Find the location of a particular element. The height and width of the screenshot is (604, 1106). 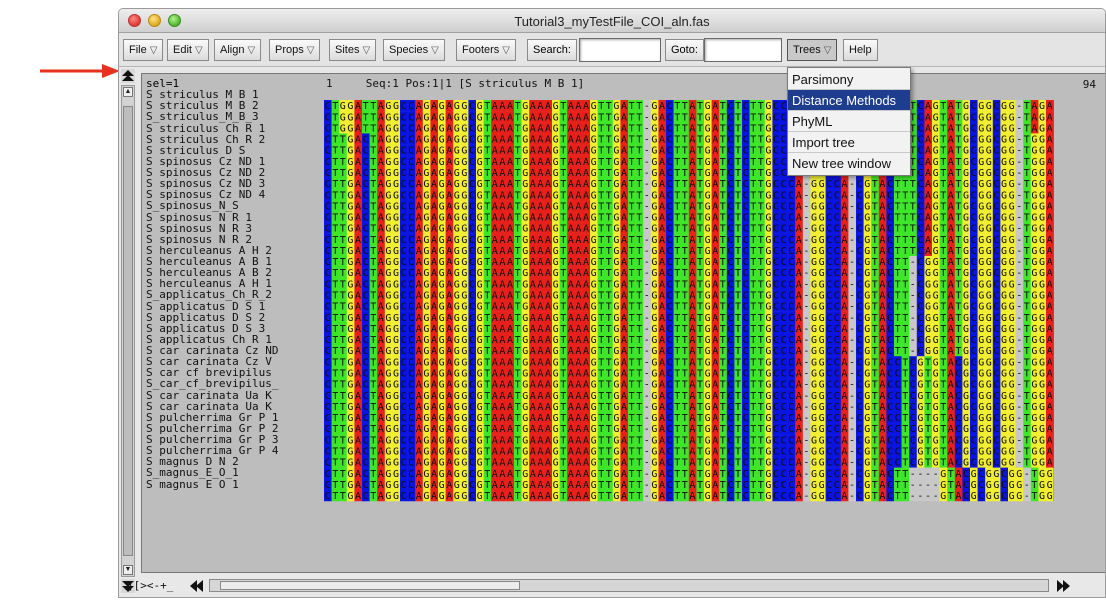

trees-menu-button: Trees ▽ is located at coordinates (812, 50).